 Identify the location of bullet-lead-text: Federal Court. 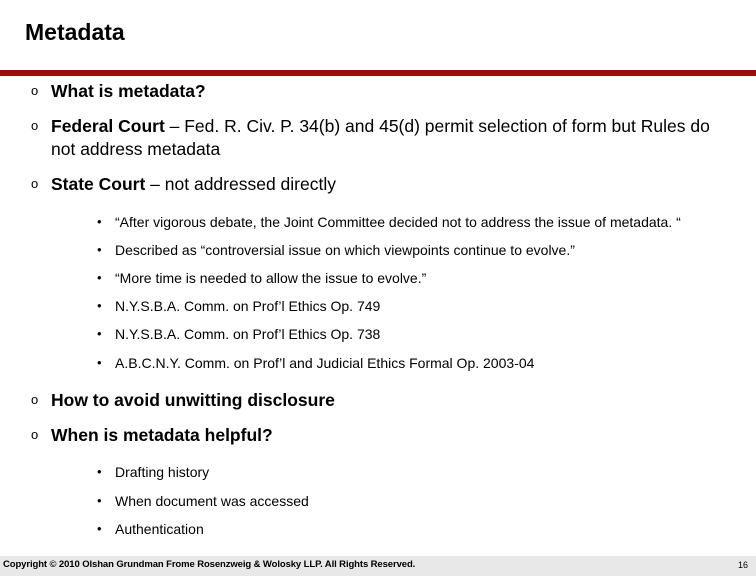
(108, 126).